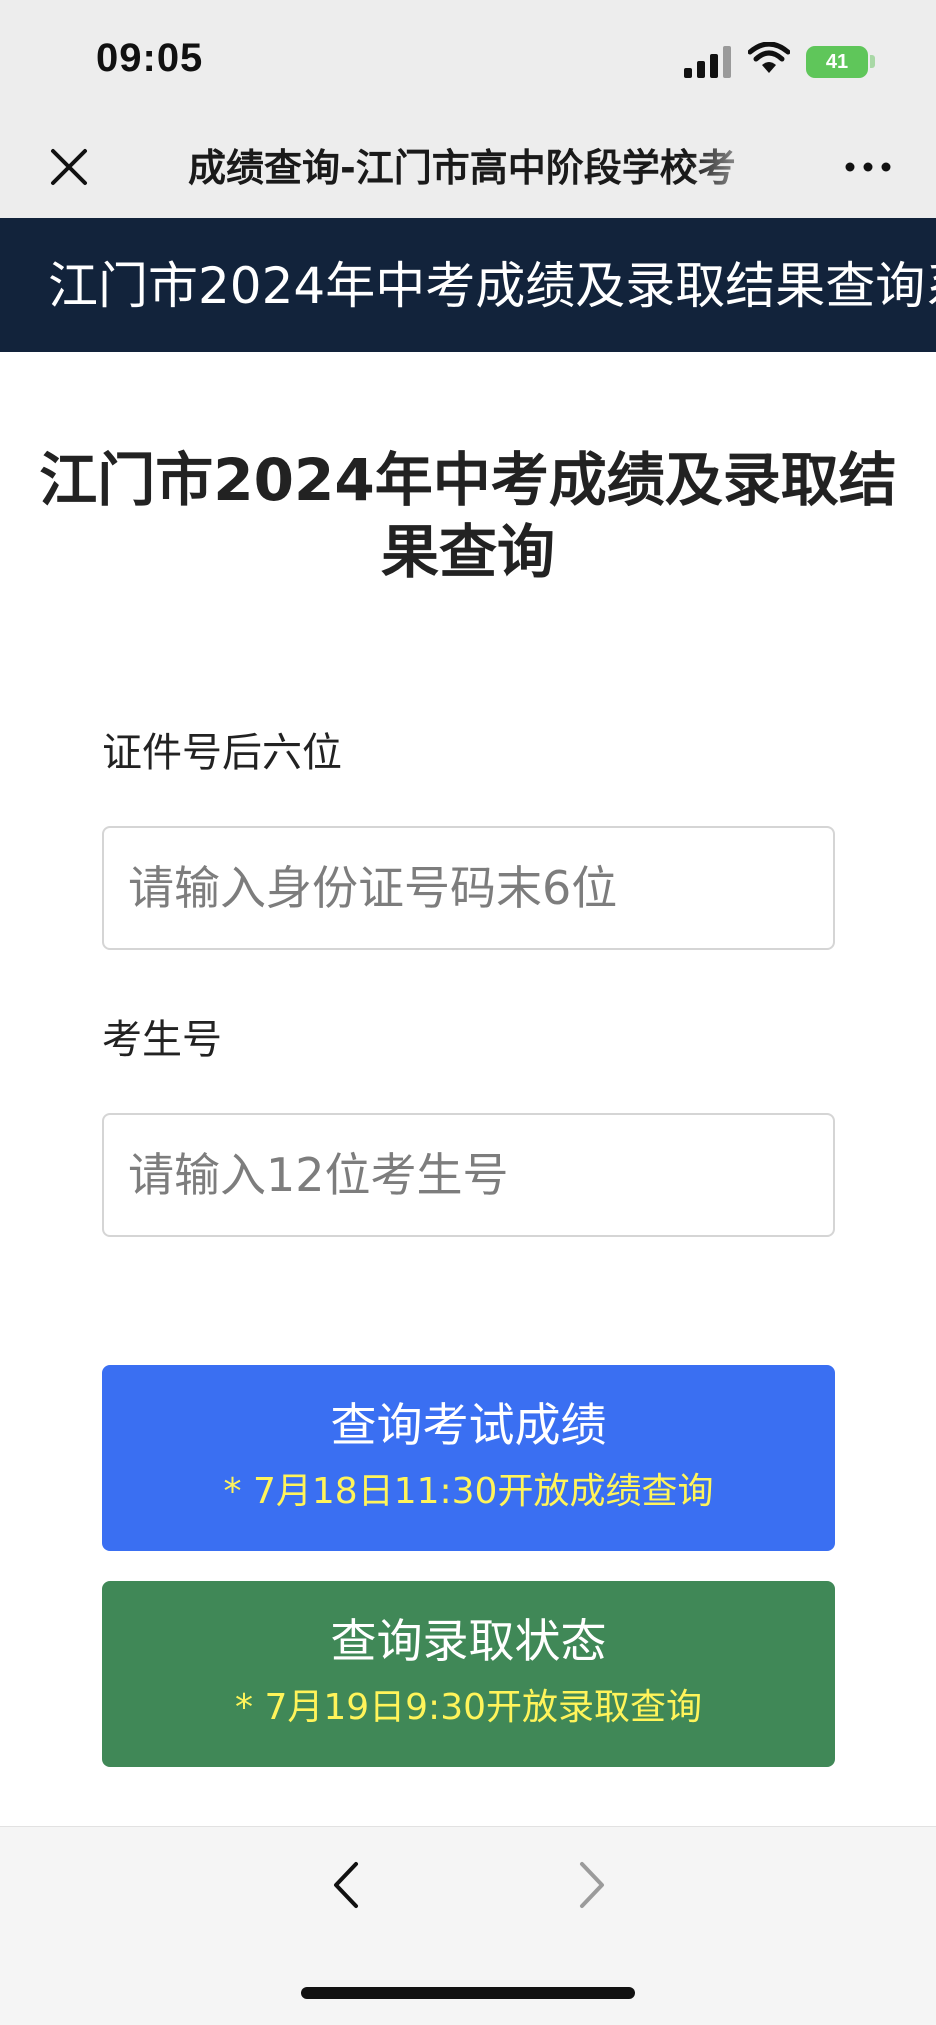 The height and width of the screenshot is (2025, 936). What do you see at coordinates (468, 1707) in the screenshot?
I see `query-admission-note: * 7月19日9:30开放录取查询` at bounding box center [468, 1707].